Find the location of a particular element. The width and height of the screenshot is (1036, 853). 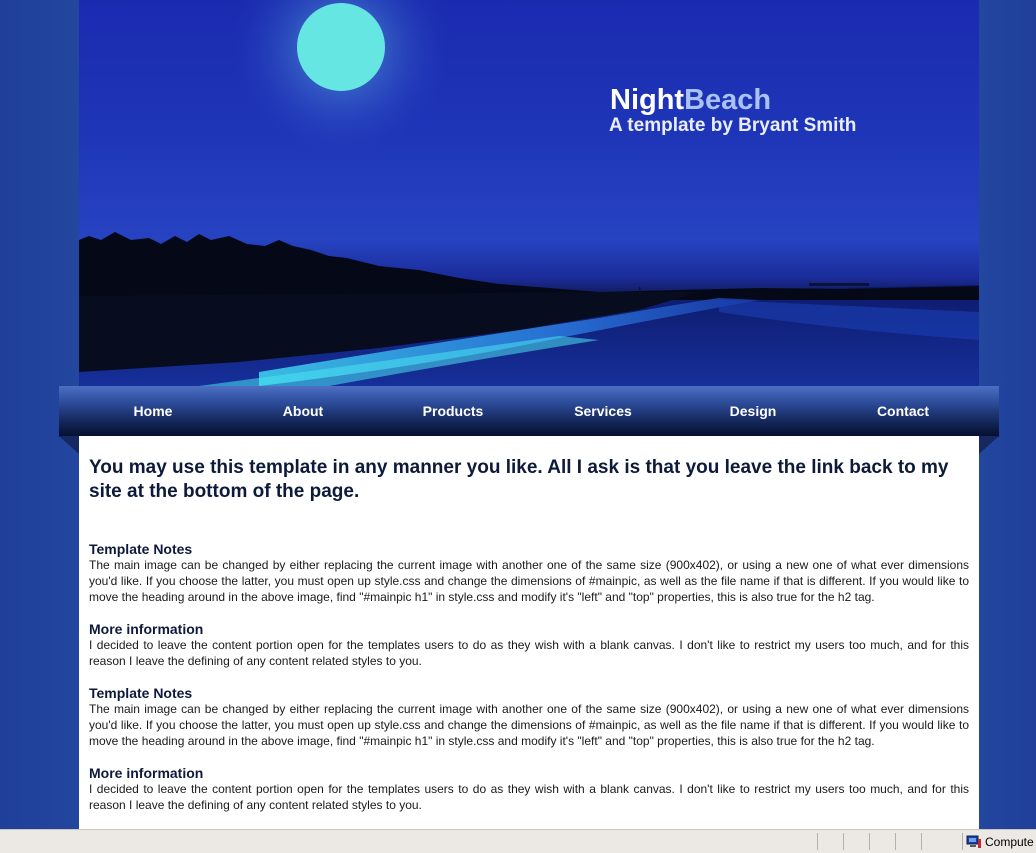

nav-link-products: Products is located at coordinates (453, 411).